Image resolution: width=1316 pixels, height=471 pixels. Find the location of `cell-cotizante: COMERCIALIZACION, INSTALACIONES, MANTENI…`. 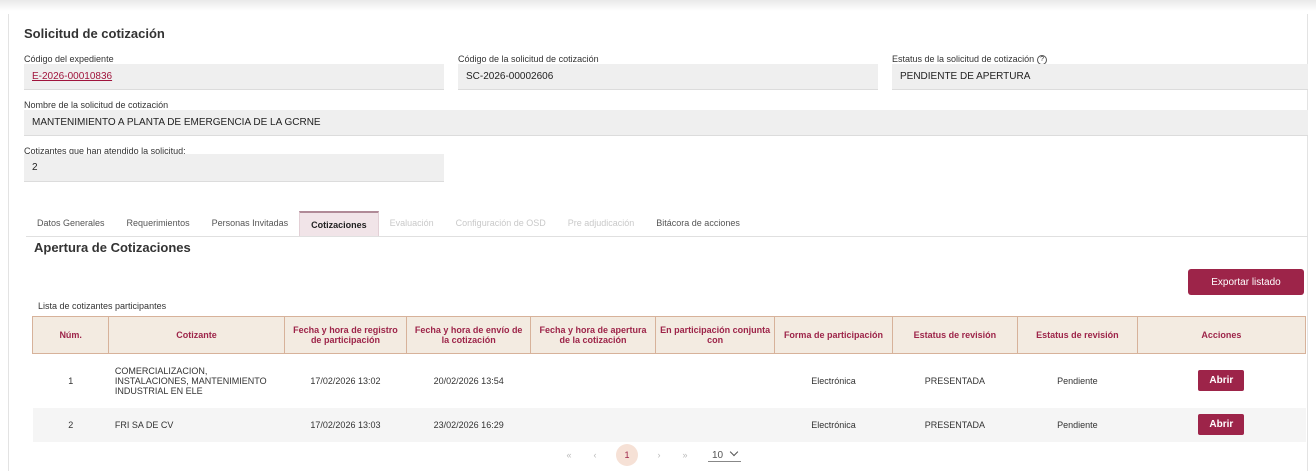

cell-cotizante: COMERCIALIZACION, INSTALACIONES, MANTENI… is located at coordinates (196, 380).